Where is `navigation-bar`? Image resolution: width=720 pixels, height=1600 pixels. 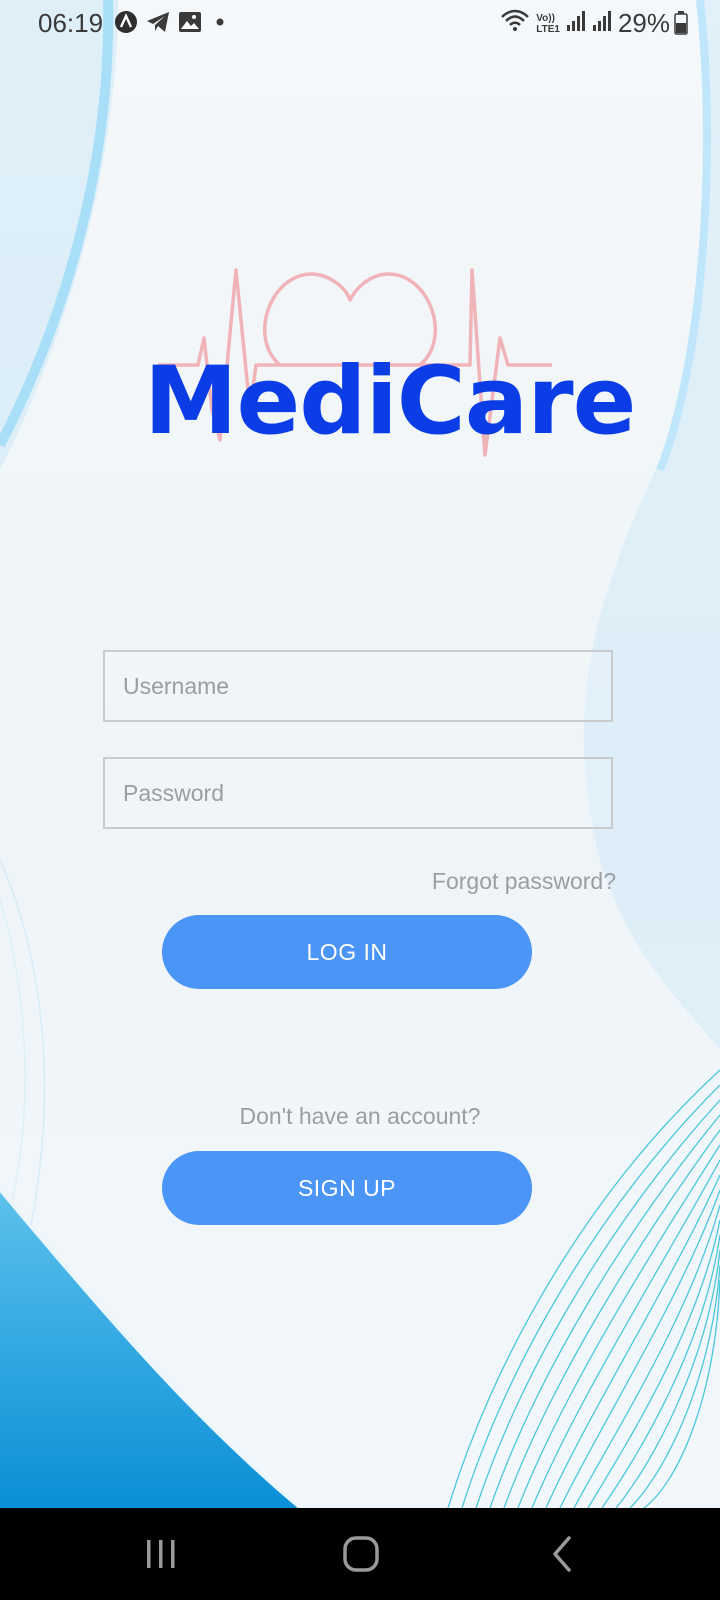 navigation-bar is located at coordinates (360, 1554).